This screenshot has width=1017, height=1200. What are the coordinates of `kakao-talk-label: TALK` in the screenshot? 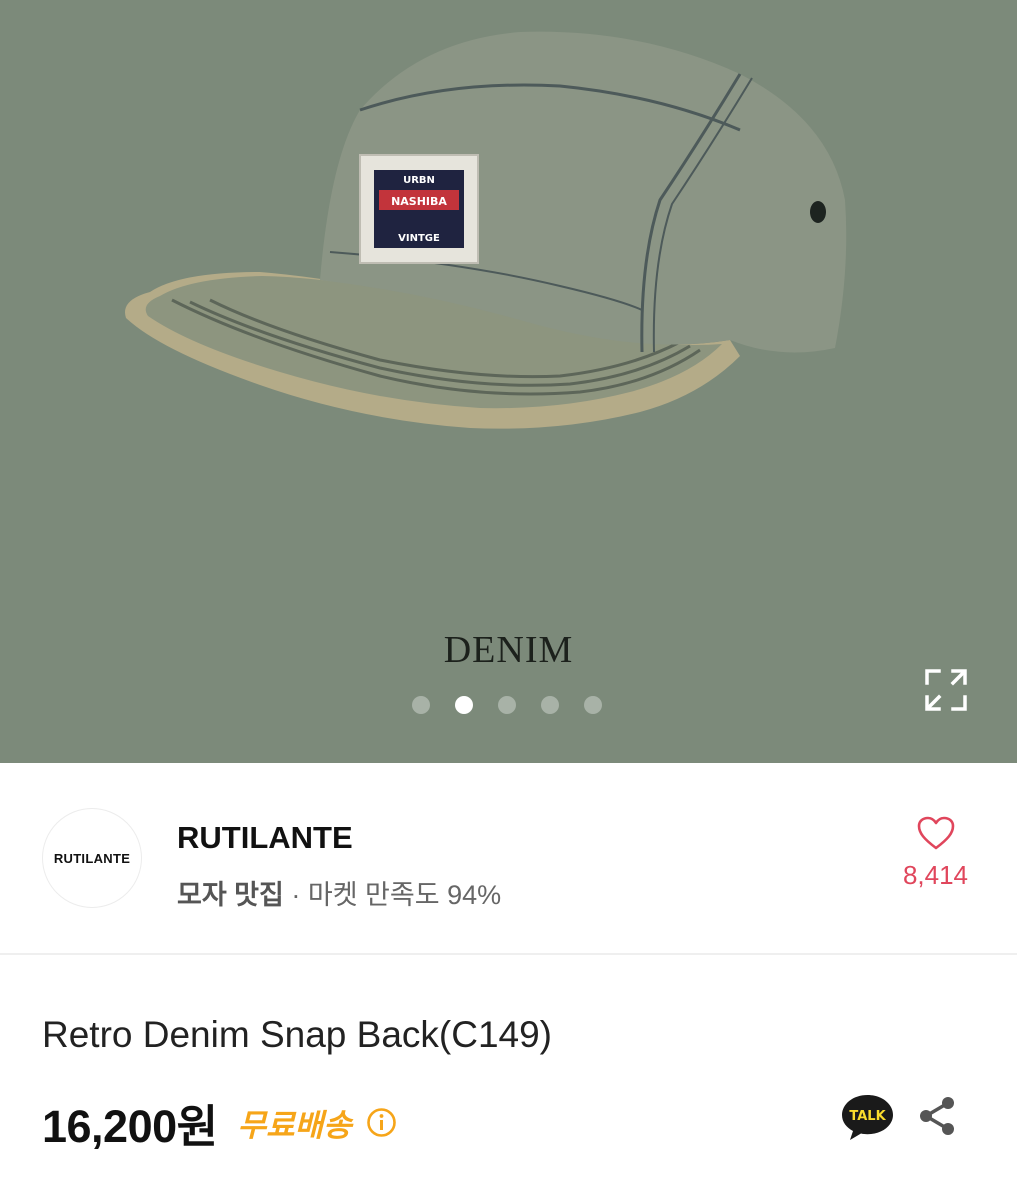 It's located at (867, 1116).